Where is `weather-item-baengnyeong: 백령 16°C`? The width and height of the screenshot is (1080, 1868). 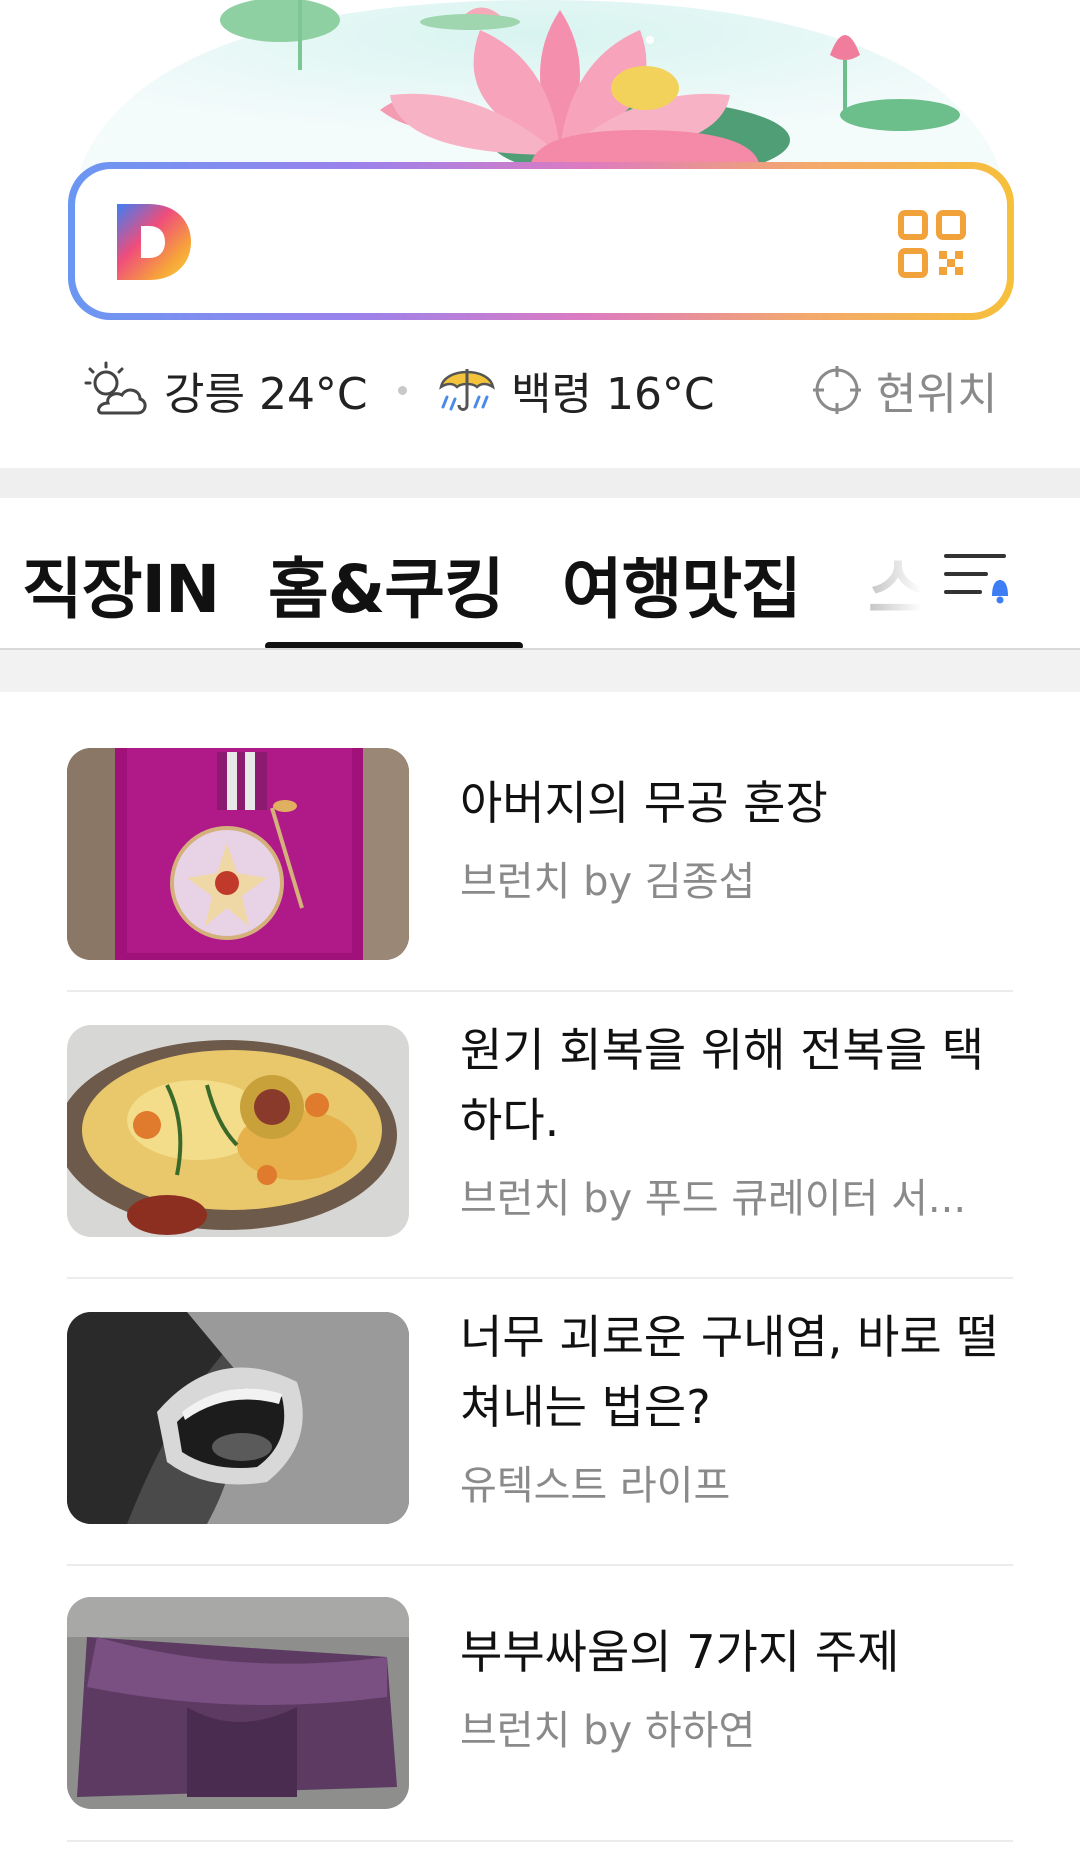 weather-item-baengnyeong: 백령 16°C is located at coordinates (576, 390).